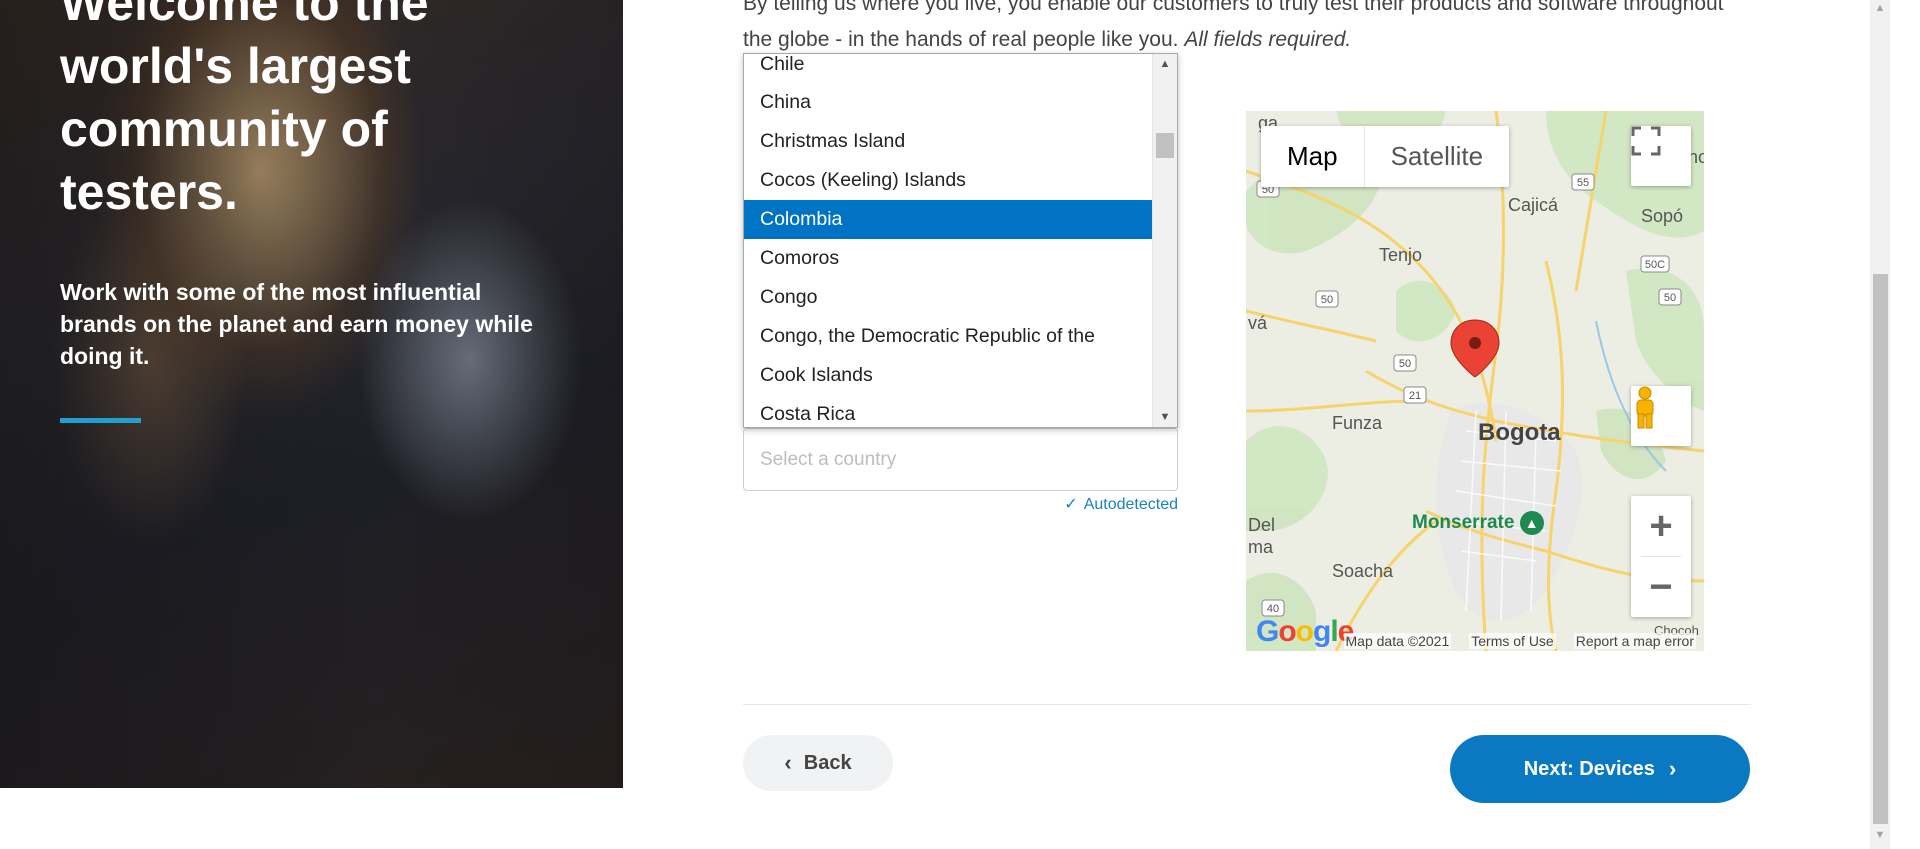 Image resolution: width=1920 pixels, height=849 pixels. I want to click on autodetected-note: ✓ Autodetected, so click(1113, 504).